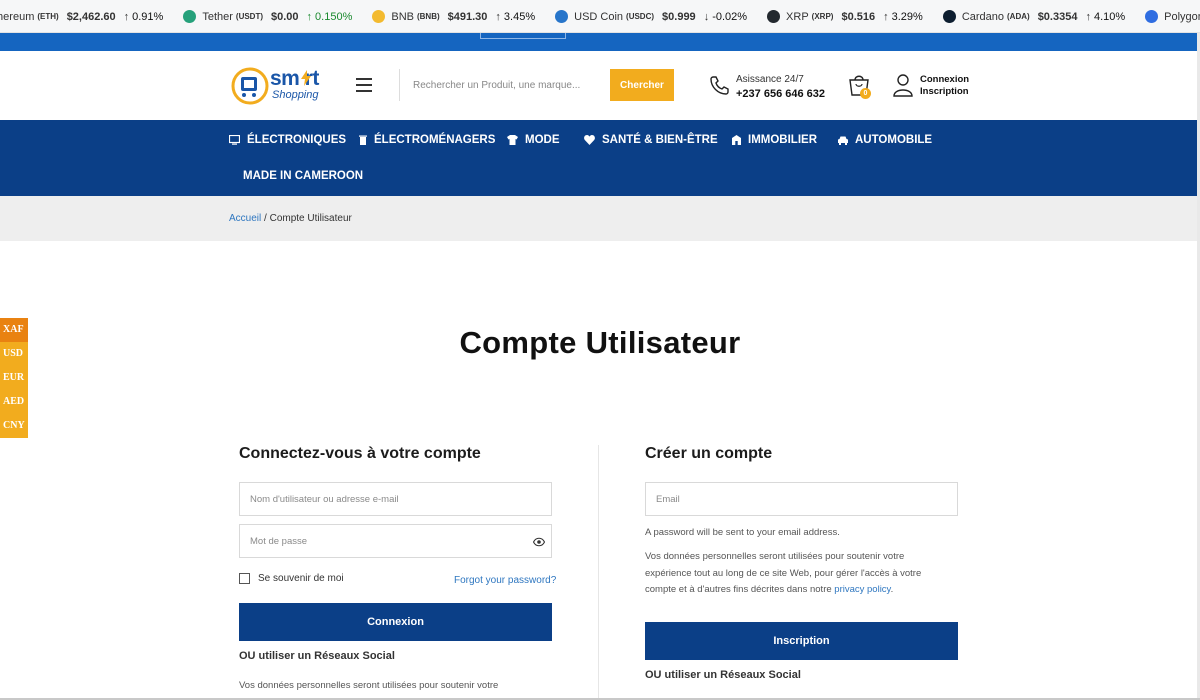  I want to click on ticker-coin-name: XRP, so click(797, 16).